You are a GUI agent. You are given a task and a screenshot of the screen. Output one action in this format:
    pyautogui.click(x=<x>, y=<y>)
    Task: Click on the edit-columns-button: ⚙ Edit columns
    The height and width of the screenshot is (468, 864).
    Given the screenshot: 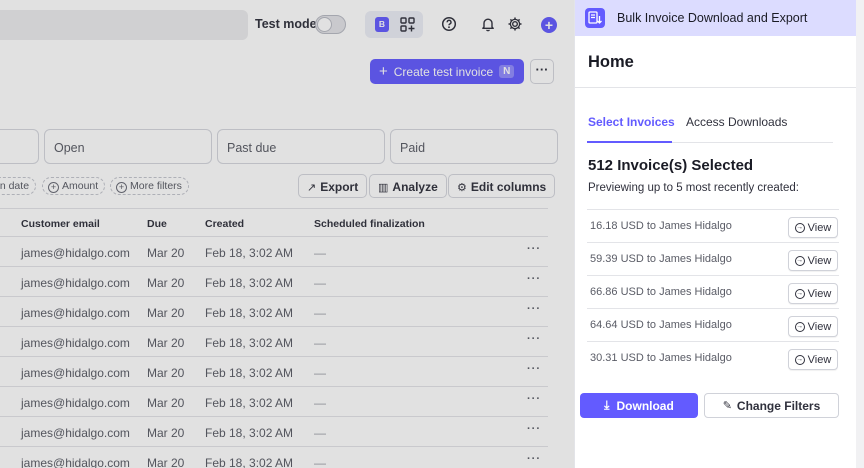 What is the action you would take?
    pyautogui.click(x=502, y=186)
    